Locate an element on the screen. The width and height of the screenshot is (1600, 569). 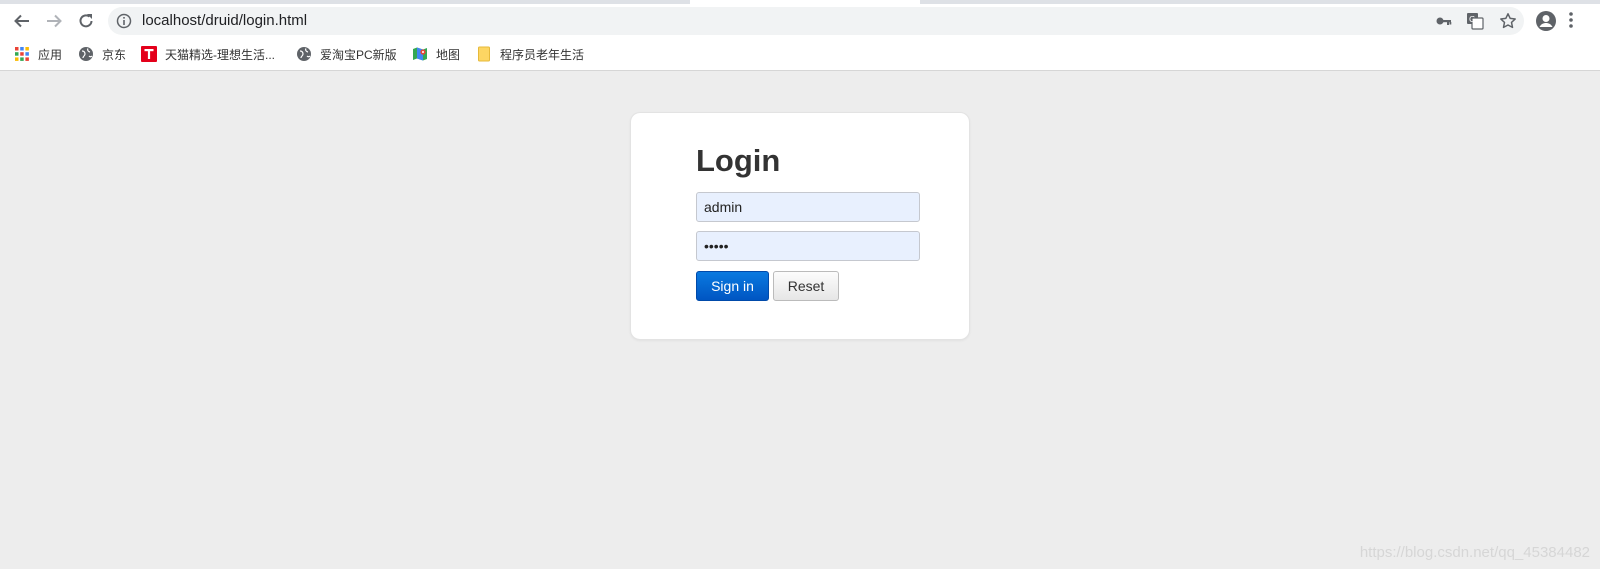
bookmark-apps: 应用 is located at coordinates (38, 54).